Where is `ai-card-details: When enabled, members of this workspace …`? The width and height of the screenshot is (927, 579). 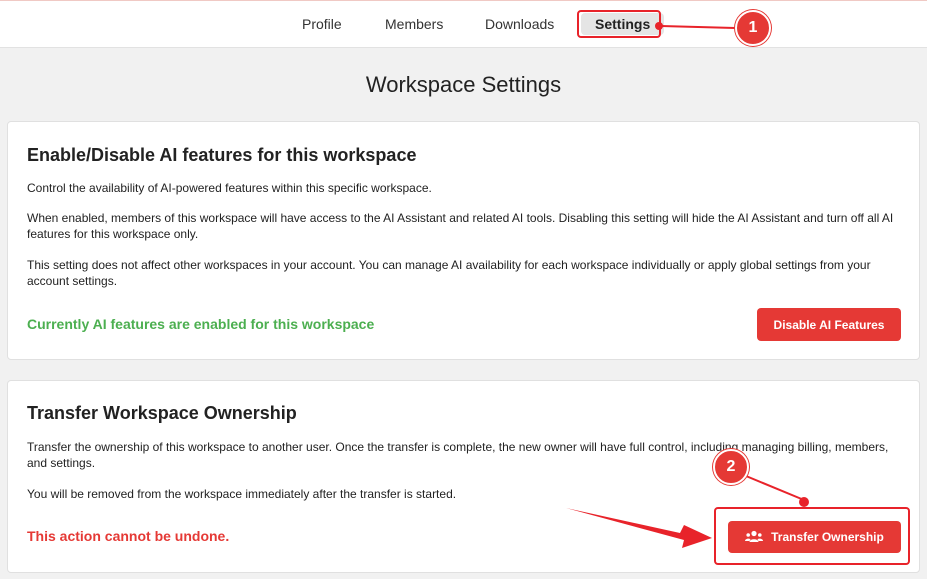 ai-card-details: When enabled, members of this workspace … is located at coordinates (460, 226).